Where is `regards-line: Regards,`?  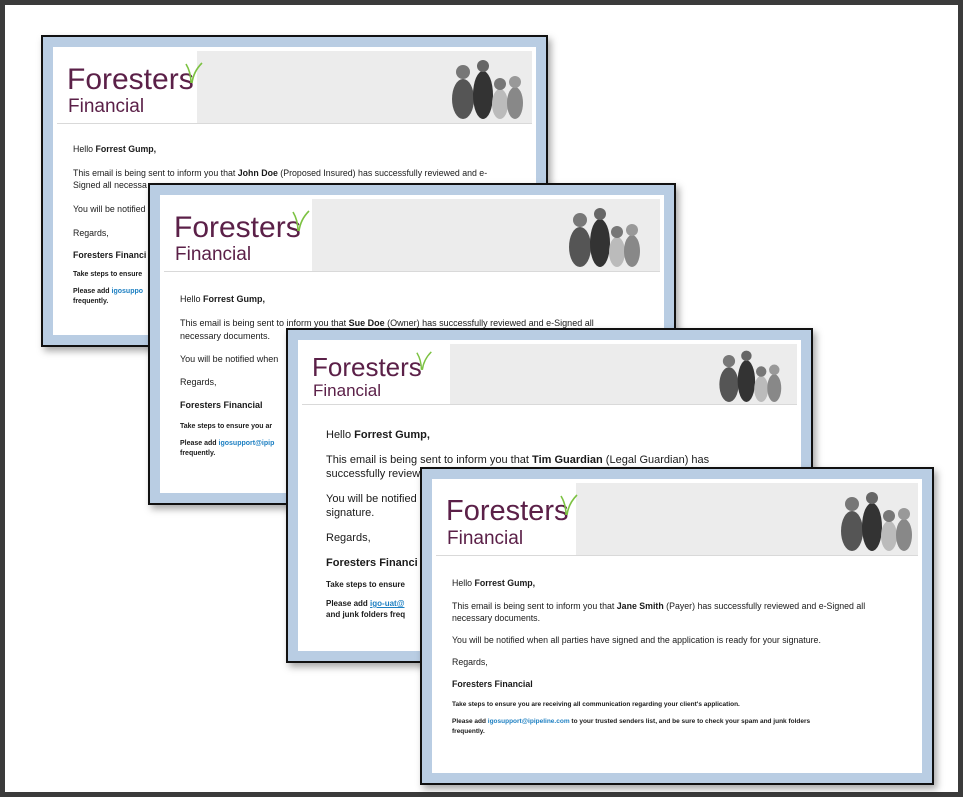
regards-line: Regards, is located at coordinates (470, 662).